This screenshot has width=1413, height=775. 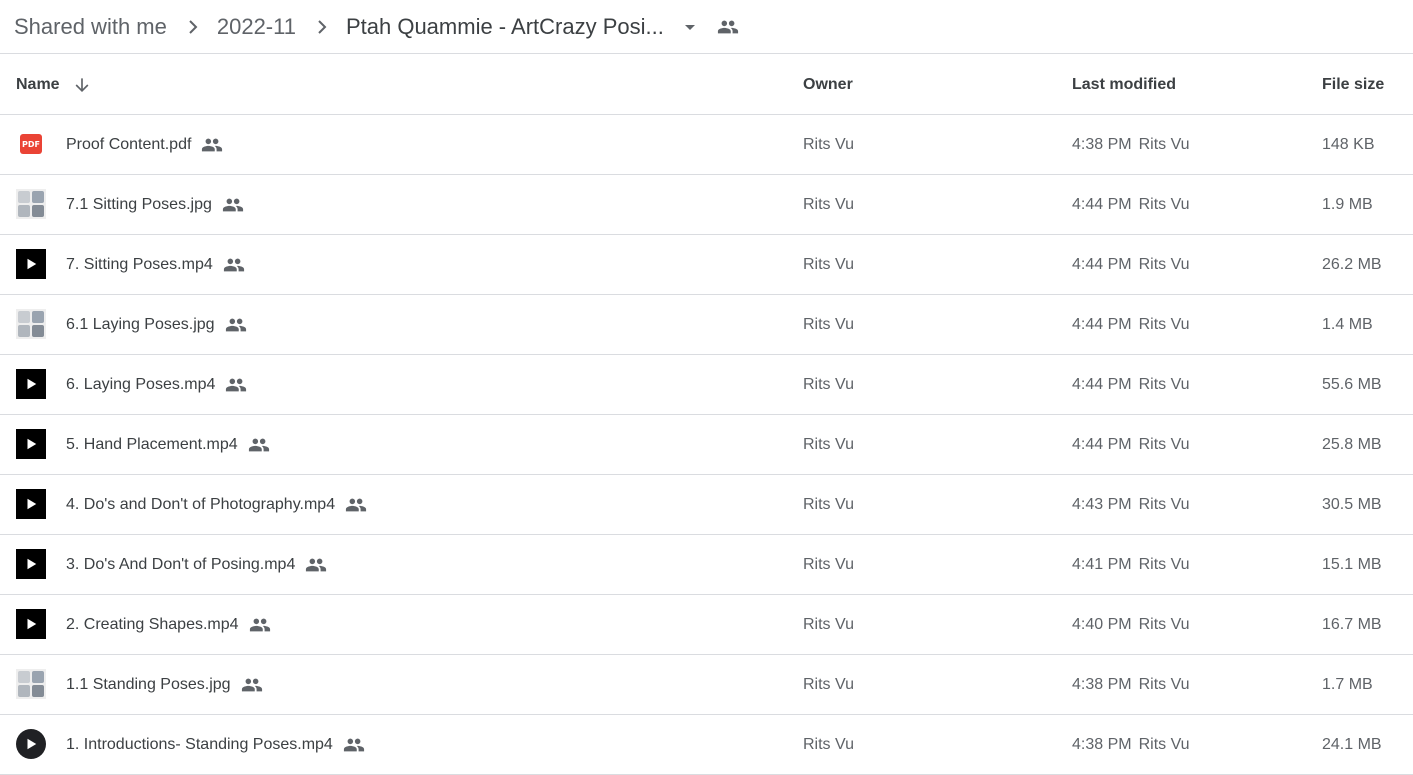 What do you see at coordinates (1352, 444) in the screenshot?
I see `file-size: 25.8 MB` at bounding box center [1352, 444].